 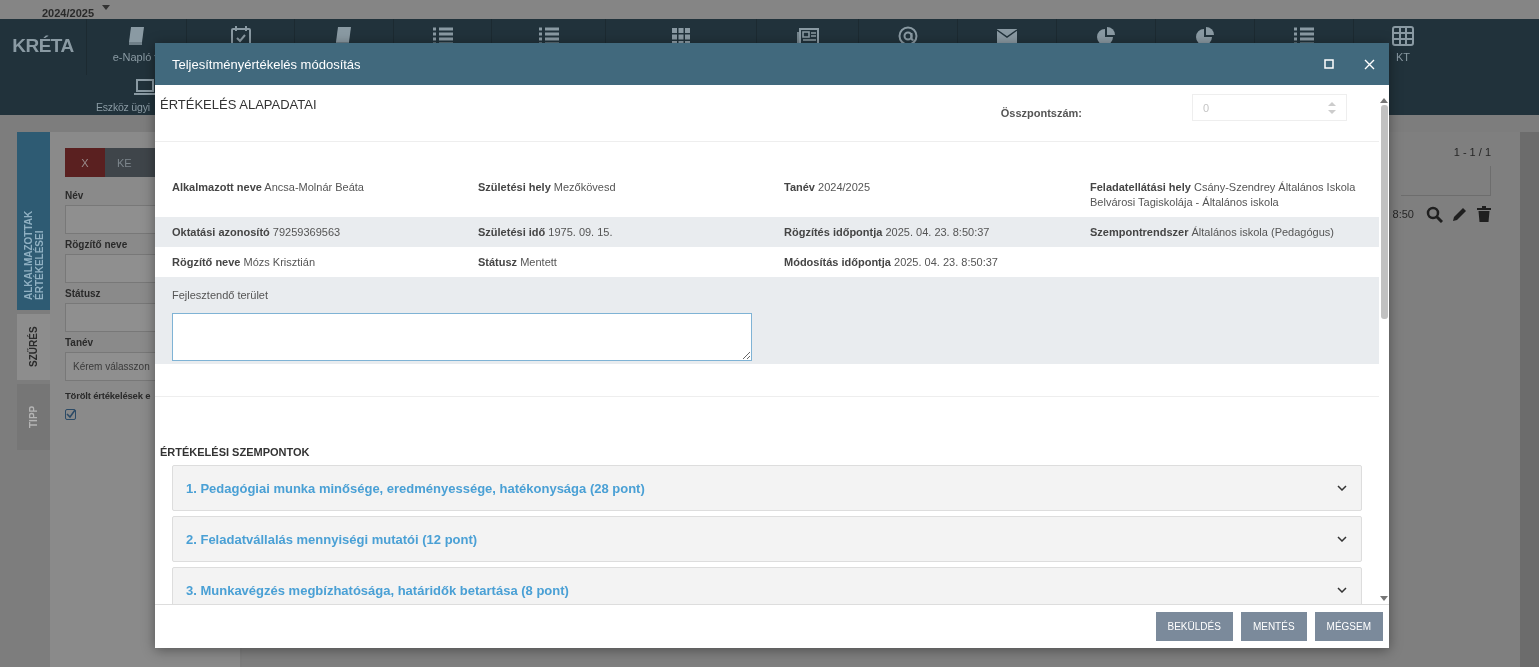 I want to click on detail-text: Alkalmazott neve Ancsa-Molnár Beáta, so click(x=268, y=187).